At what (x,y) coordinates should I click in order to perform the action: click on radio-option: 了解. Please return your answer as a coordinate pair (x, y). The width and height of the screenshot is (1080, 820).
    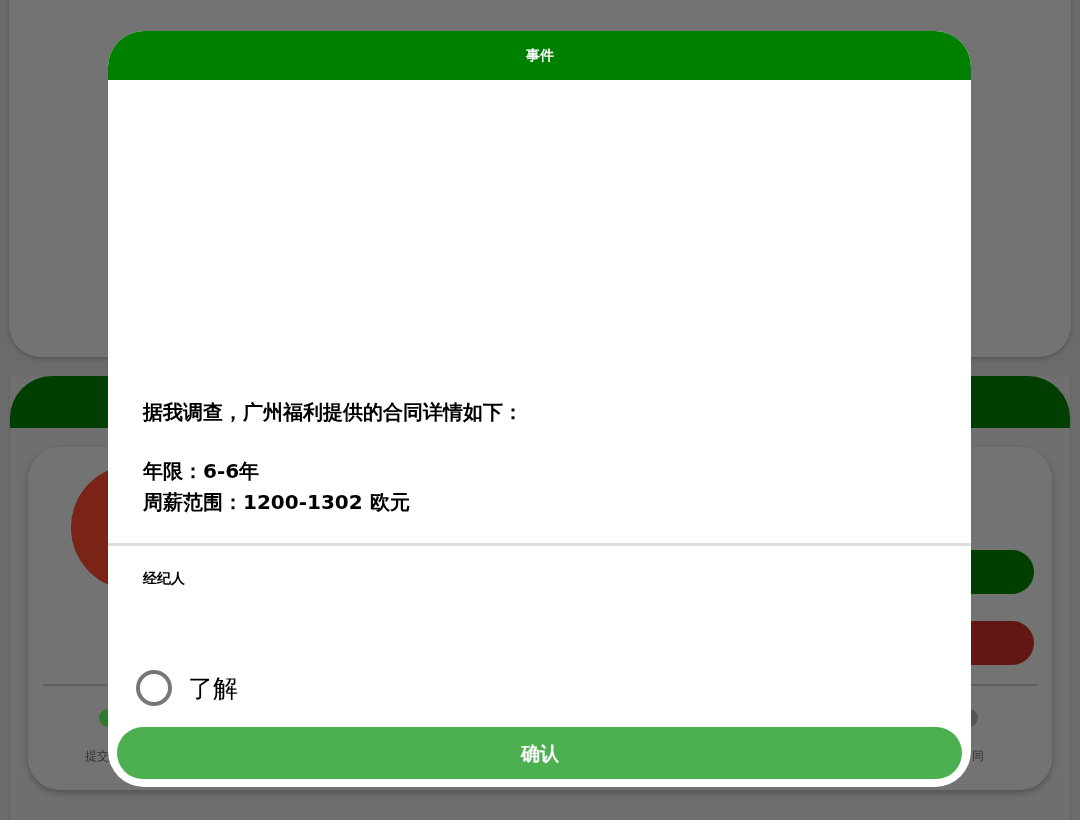
    Looking at the image, I should click on (536, 688).